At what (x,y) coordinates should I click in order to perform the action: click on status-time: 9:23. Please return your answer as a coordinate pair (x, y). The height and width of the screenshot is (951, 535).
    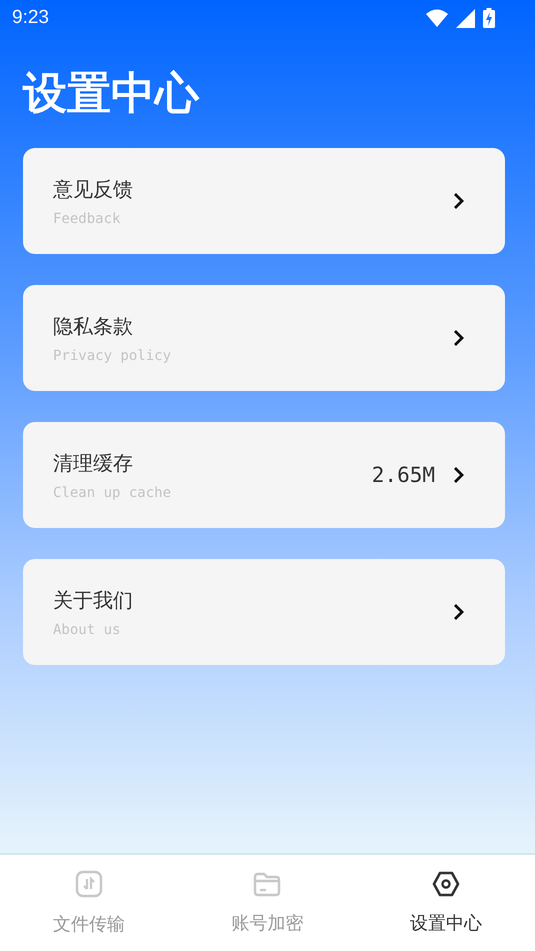
    Looking at the image, I should click on (30, 18).